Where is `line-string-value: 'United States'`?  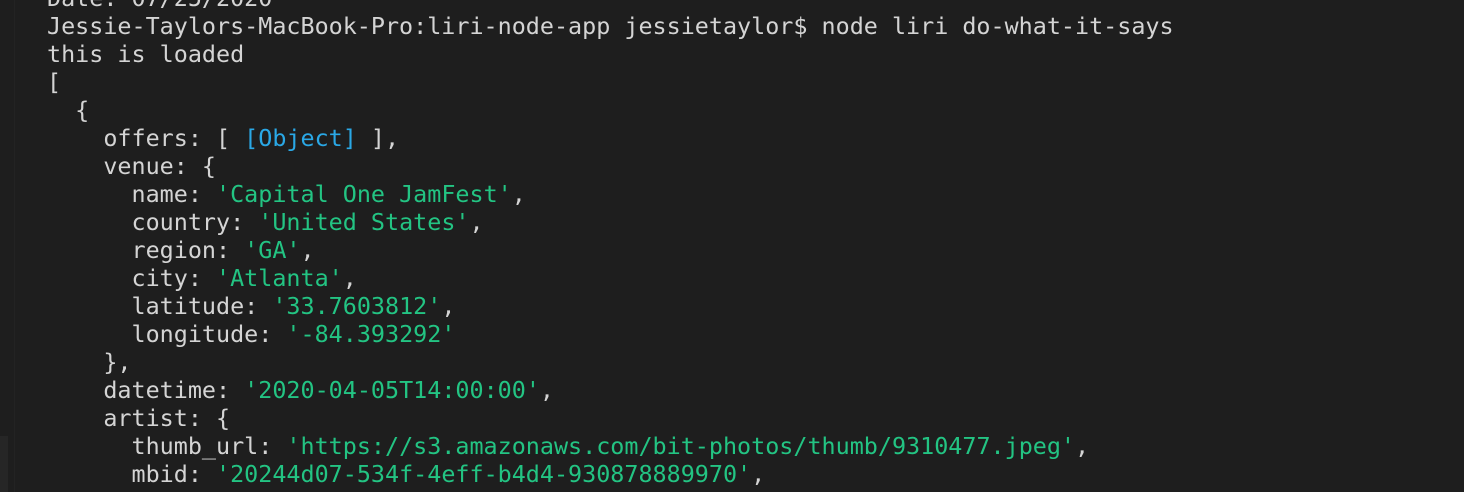 line-string-value: 'United States' is located at coordinates (364, 222).